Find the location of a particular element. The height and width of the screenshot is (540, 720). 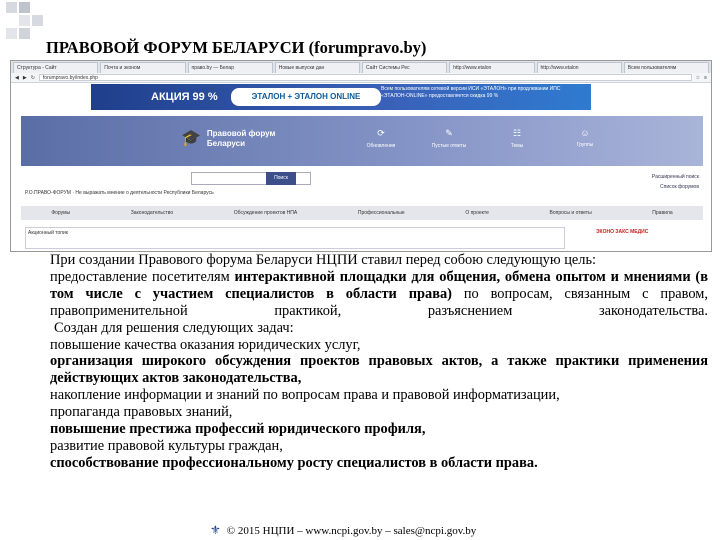

logo-line-2: Беларуси is located at coordinates (226, 143).